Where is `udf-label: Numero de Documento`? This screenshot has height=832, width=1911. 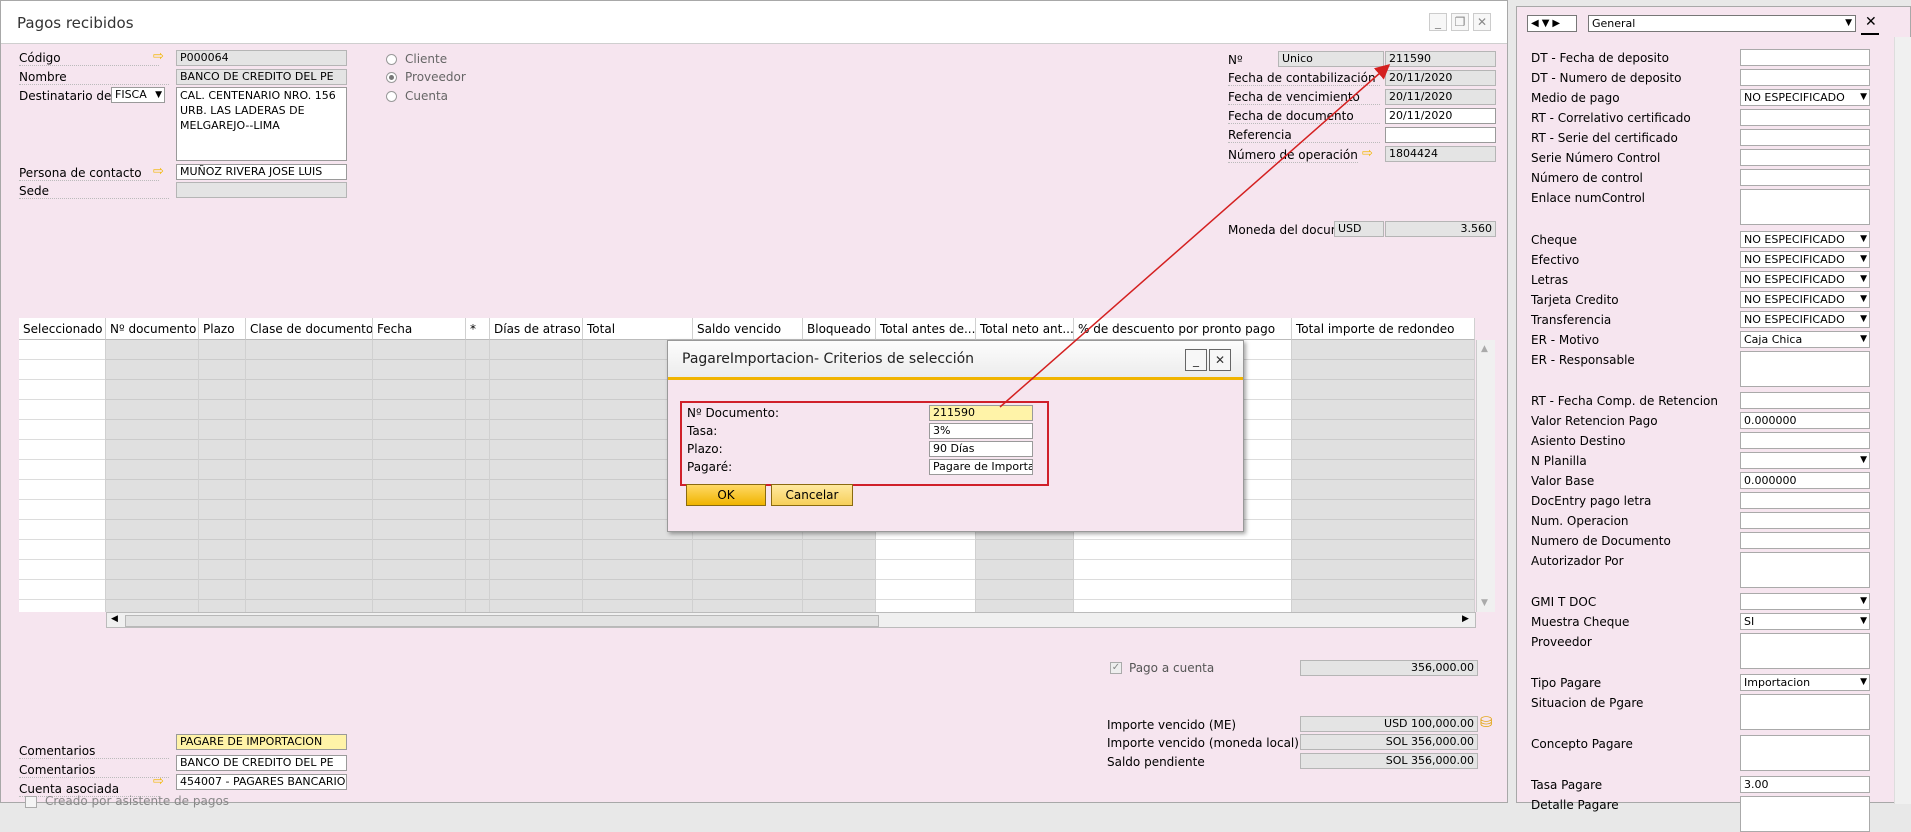 udf-label: Numero de Documento is located at coordinates (1601, 541).